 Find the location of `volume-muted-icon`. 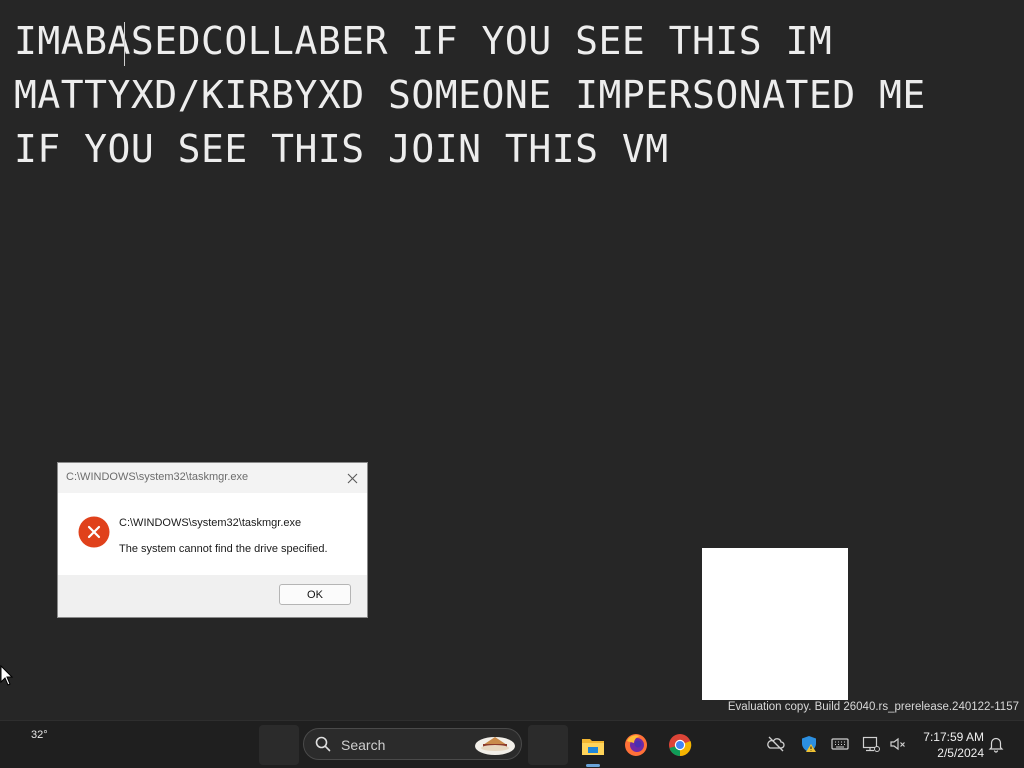

volume-muted-icon is located at coordinates (898, 744).